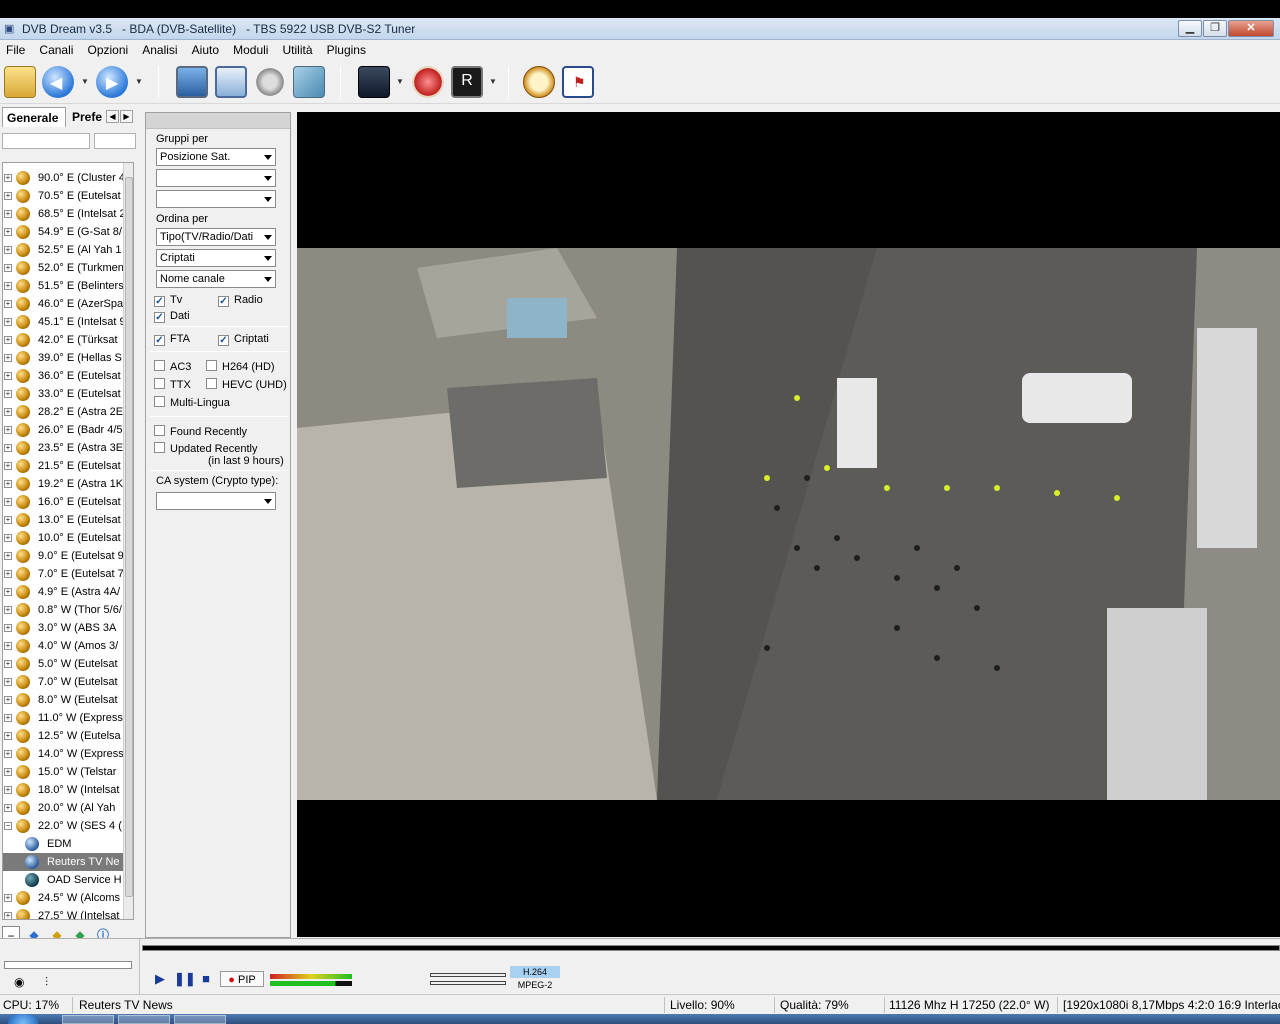 The height and width of the screenshot is (1024, 1280). What do you see at coordinates (63, 556) in the screenshot?
I see `satellite-item: +9.0° E (Eutelsat 9` at bounding box center [63, 556].